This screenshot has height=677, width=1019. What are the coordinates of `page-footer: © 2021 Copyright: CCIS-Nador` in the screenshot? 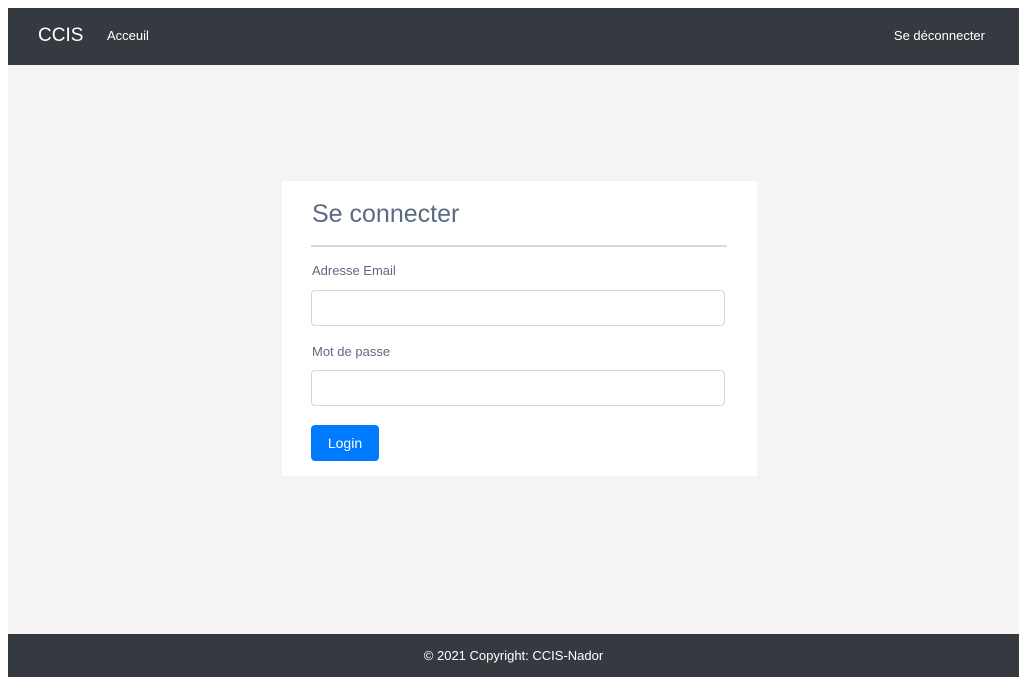 It's located at (513, 655).